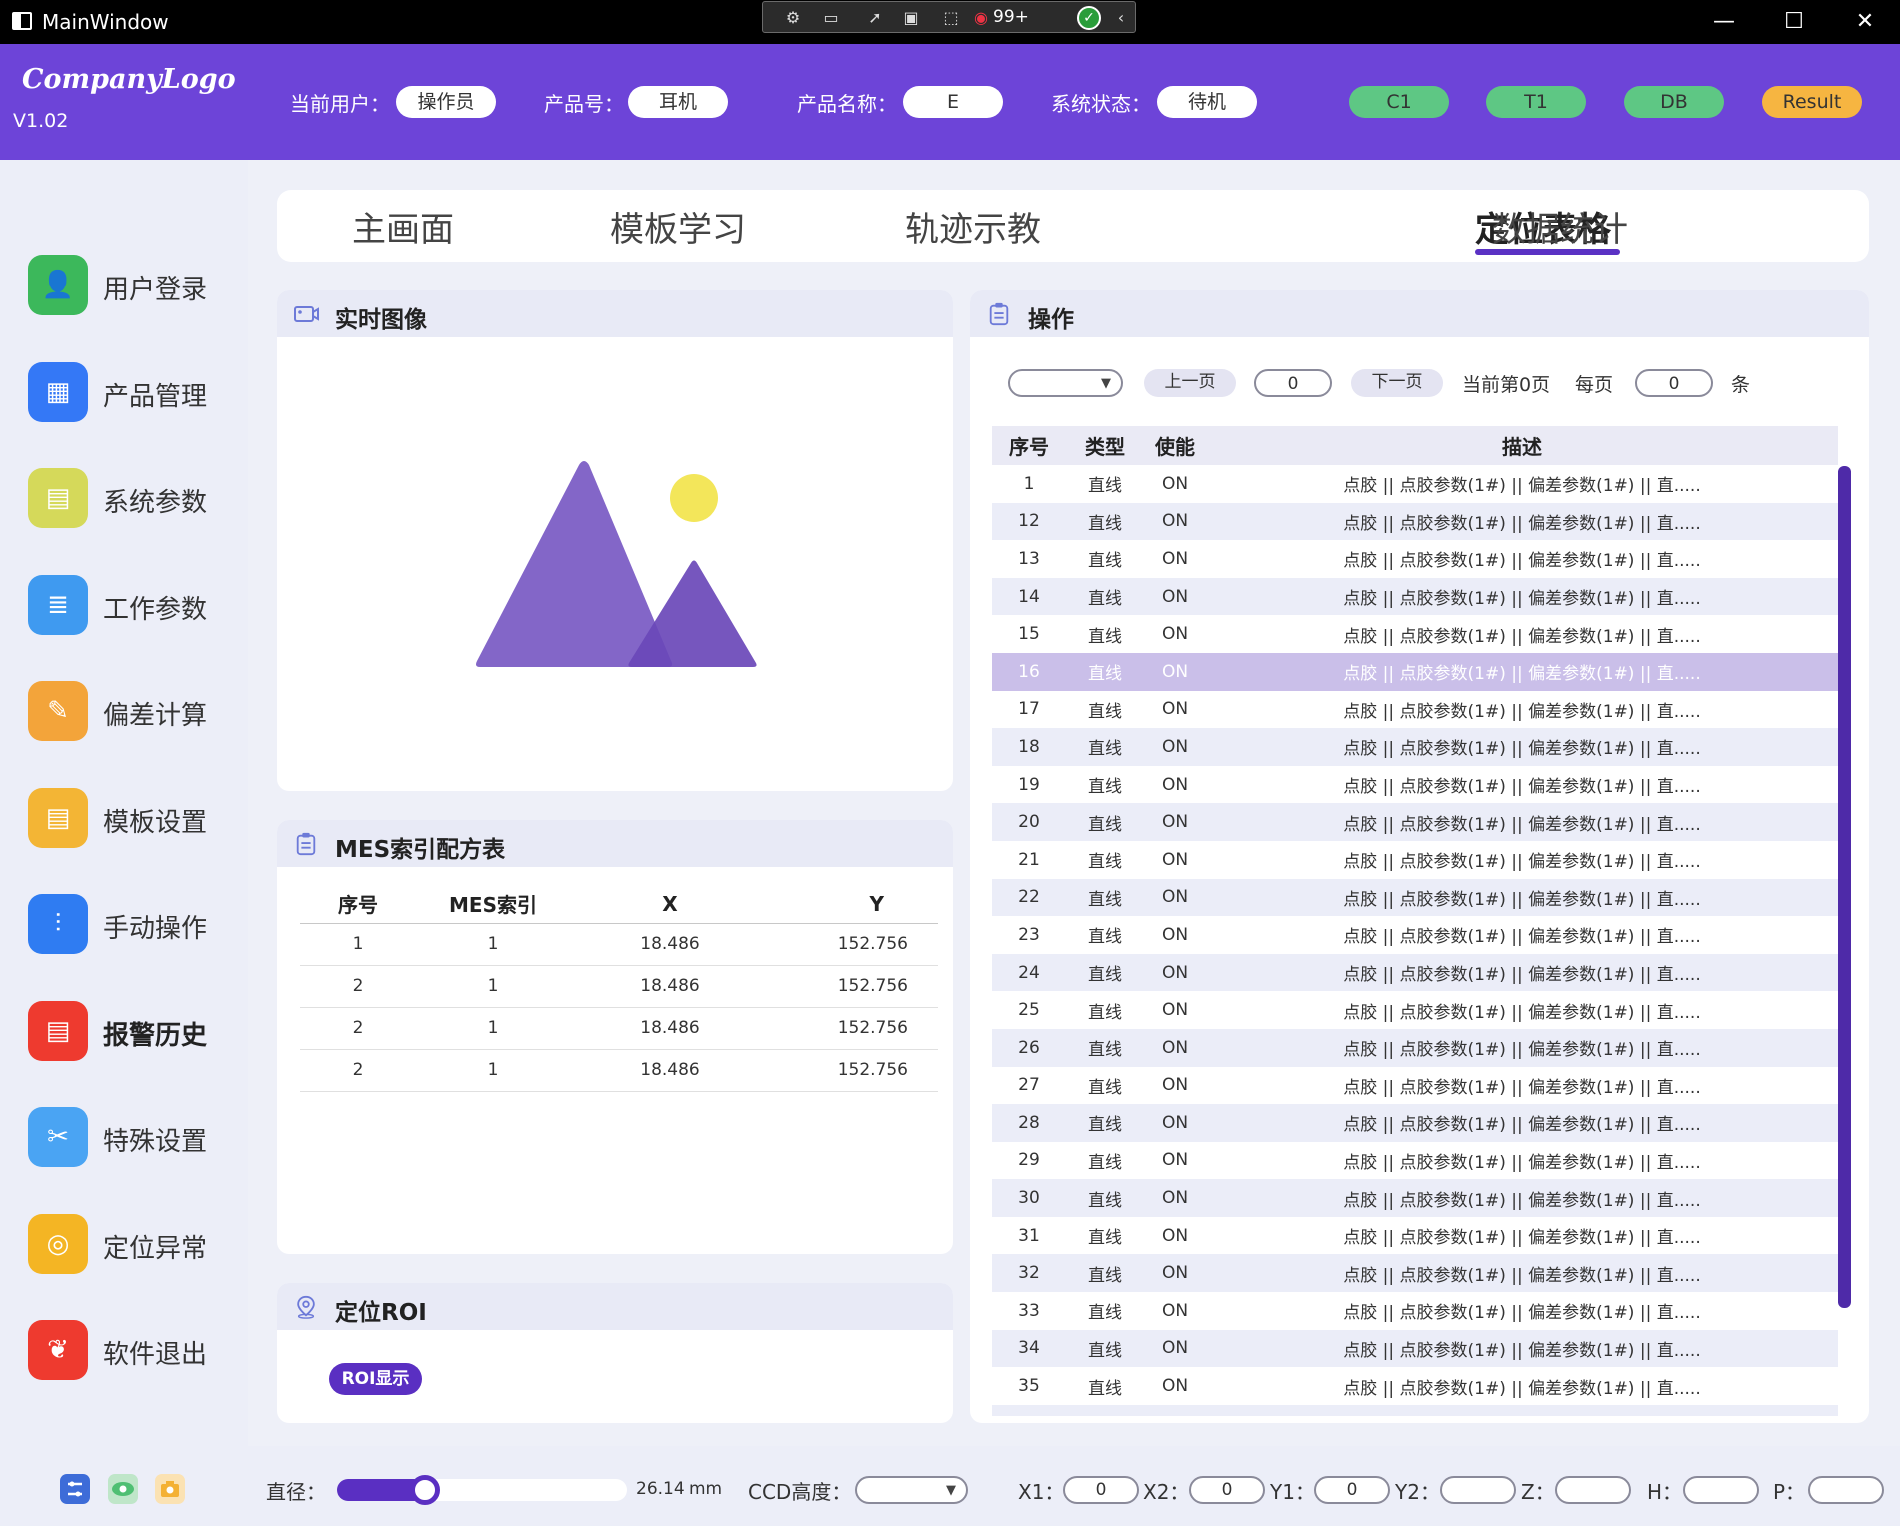  What do you see at coordinates (1865, 22) in the screenshot?
I see `close-button: ✕` at bounding box center [1865, 22].